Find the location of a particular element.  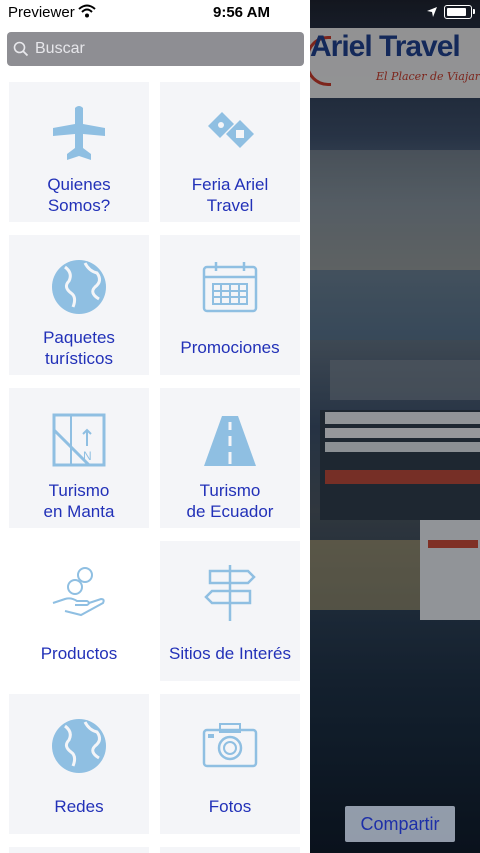

status-bar: Previewer 9:56 AM is located at coordinates (155, 13).